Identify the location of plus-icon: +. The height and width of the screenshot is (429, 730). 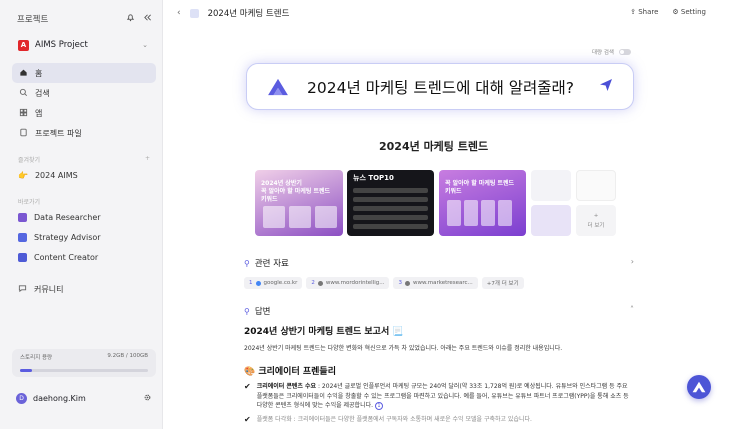
(596, 215).